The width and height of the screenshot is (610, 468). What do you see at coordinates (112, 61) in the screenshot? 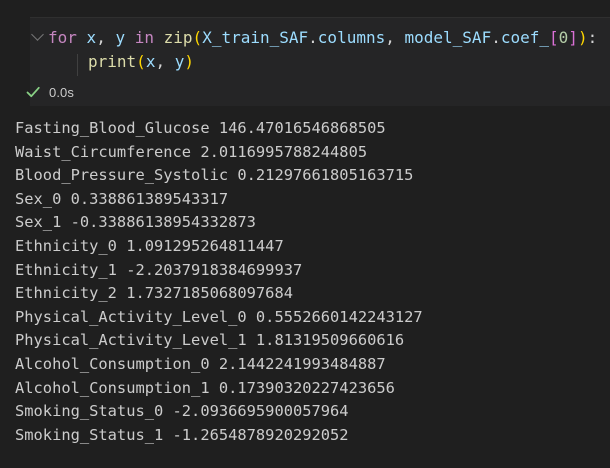
I see `code-line-2-token: print` at bounding box center [112, 61].